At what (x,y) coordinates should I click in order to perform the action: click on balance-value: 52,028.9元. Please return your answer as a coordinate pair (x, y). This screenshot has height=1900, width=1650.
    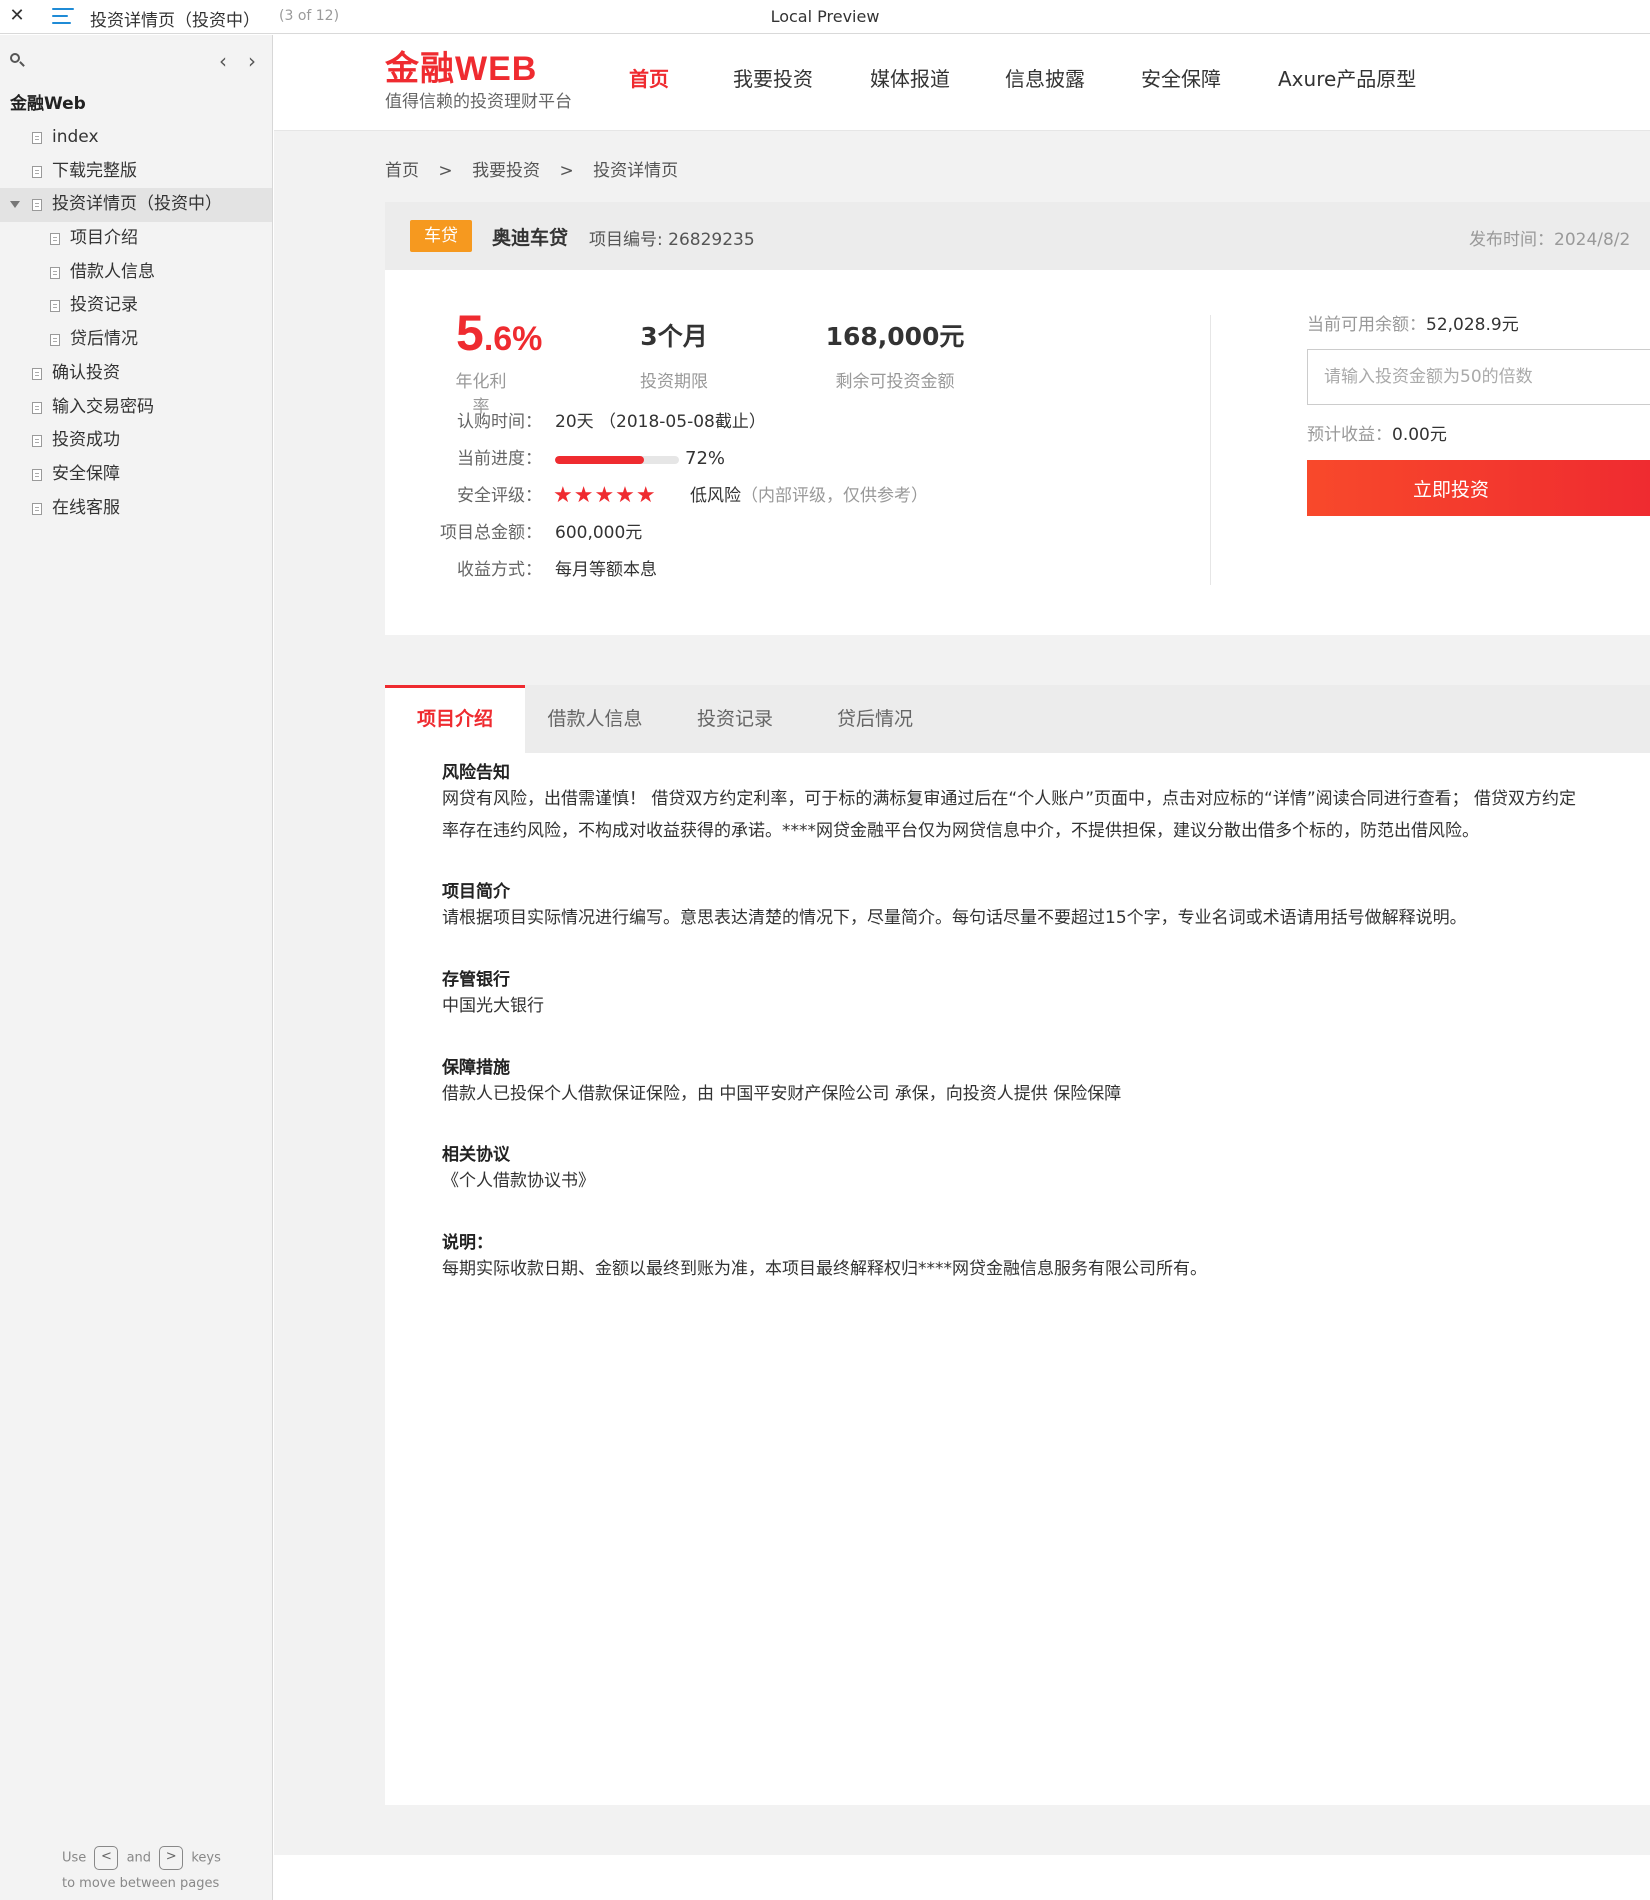
    Looking at the image, I should click on (1472, 325).